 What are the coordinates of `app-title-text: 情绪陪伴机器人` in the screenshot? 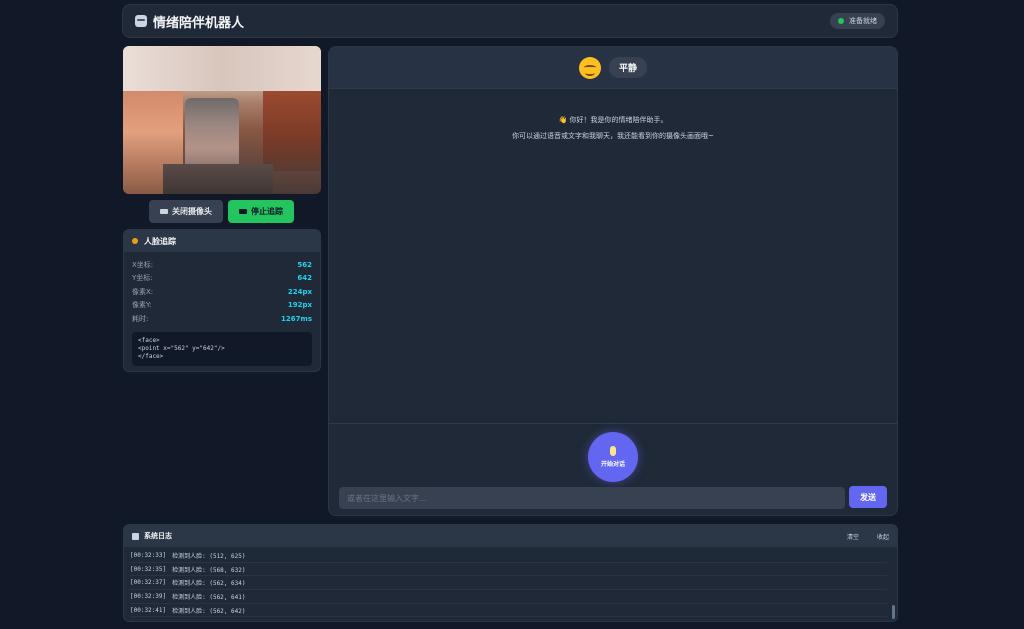 It's located at (199, 23).